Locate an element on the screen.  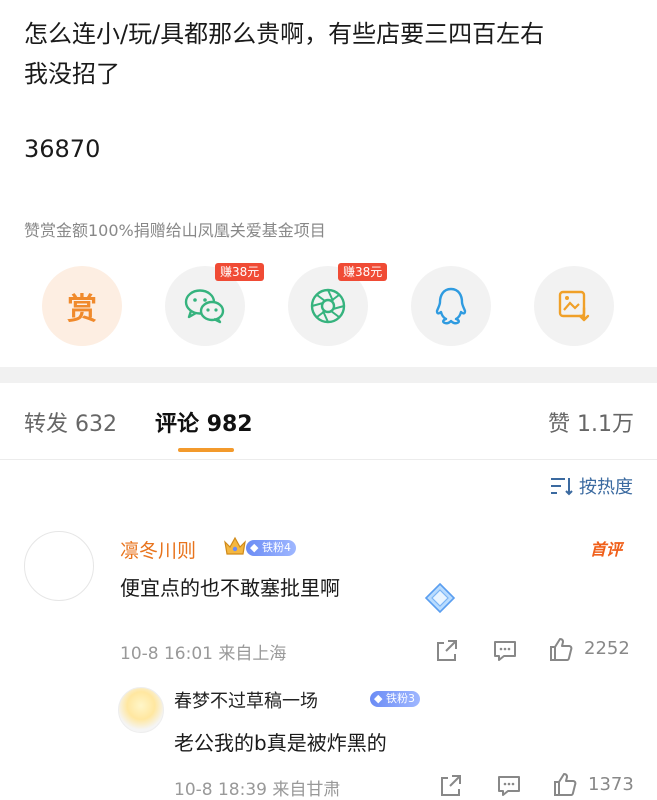
reply-avatar is located at coordinates (141, 710).